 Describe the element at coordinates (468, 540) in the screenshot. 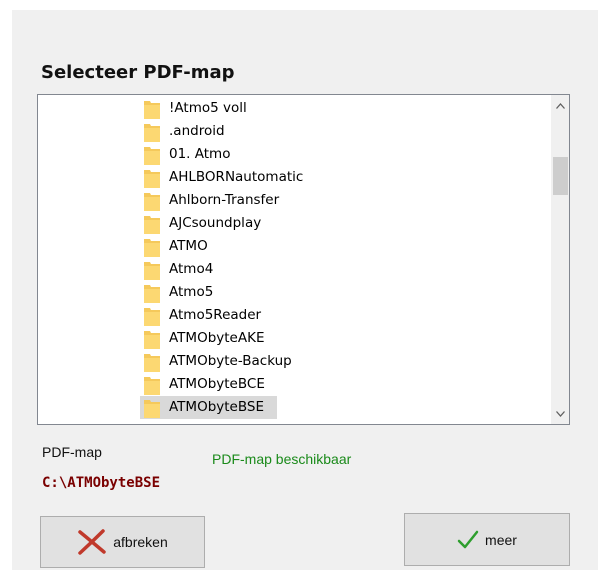

I see `checkmark-icon` at that location.